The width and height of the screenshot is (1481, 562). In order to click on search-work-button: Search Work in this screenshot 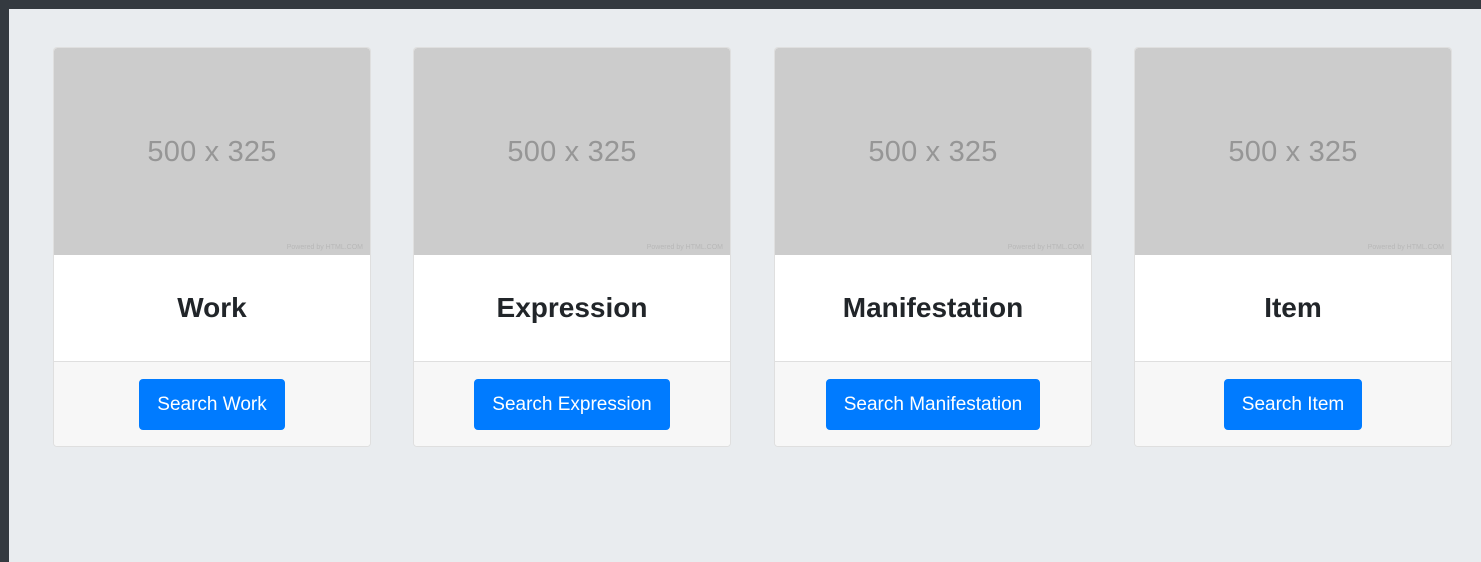, I will do `click(212, 404)`.